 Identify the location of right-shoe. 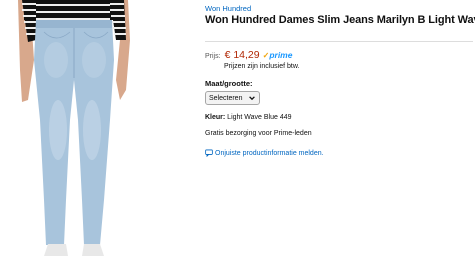
(93, 250).